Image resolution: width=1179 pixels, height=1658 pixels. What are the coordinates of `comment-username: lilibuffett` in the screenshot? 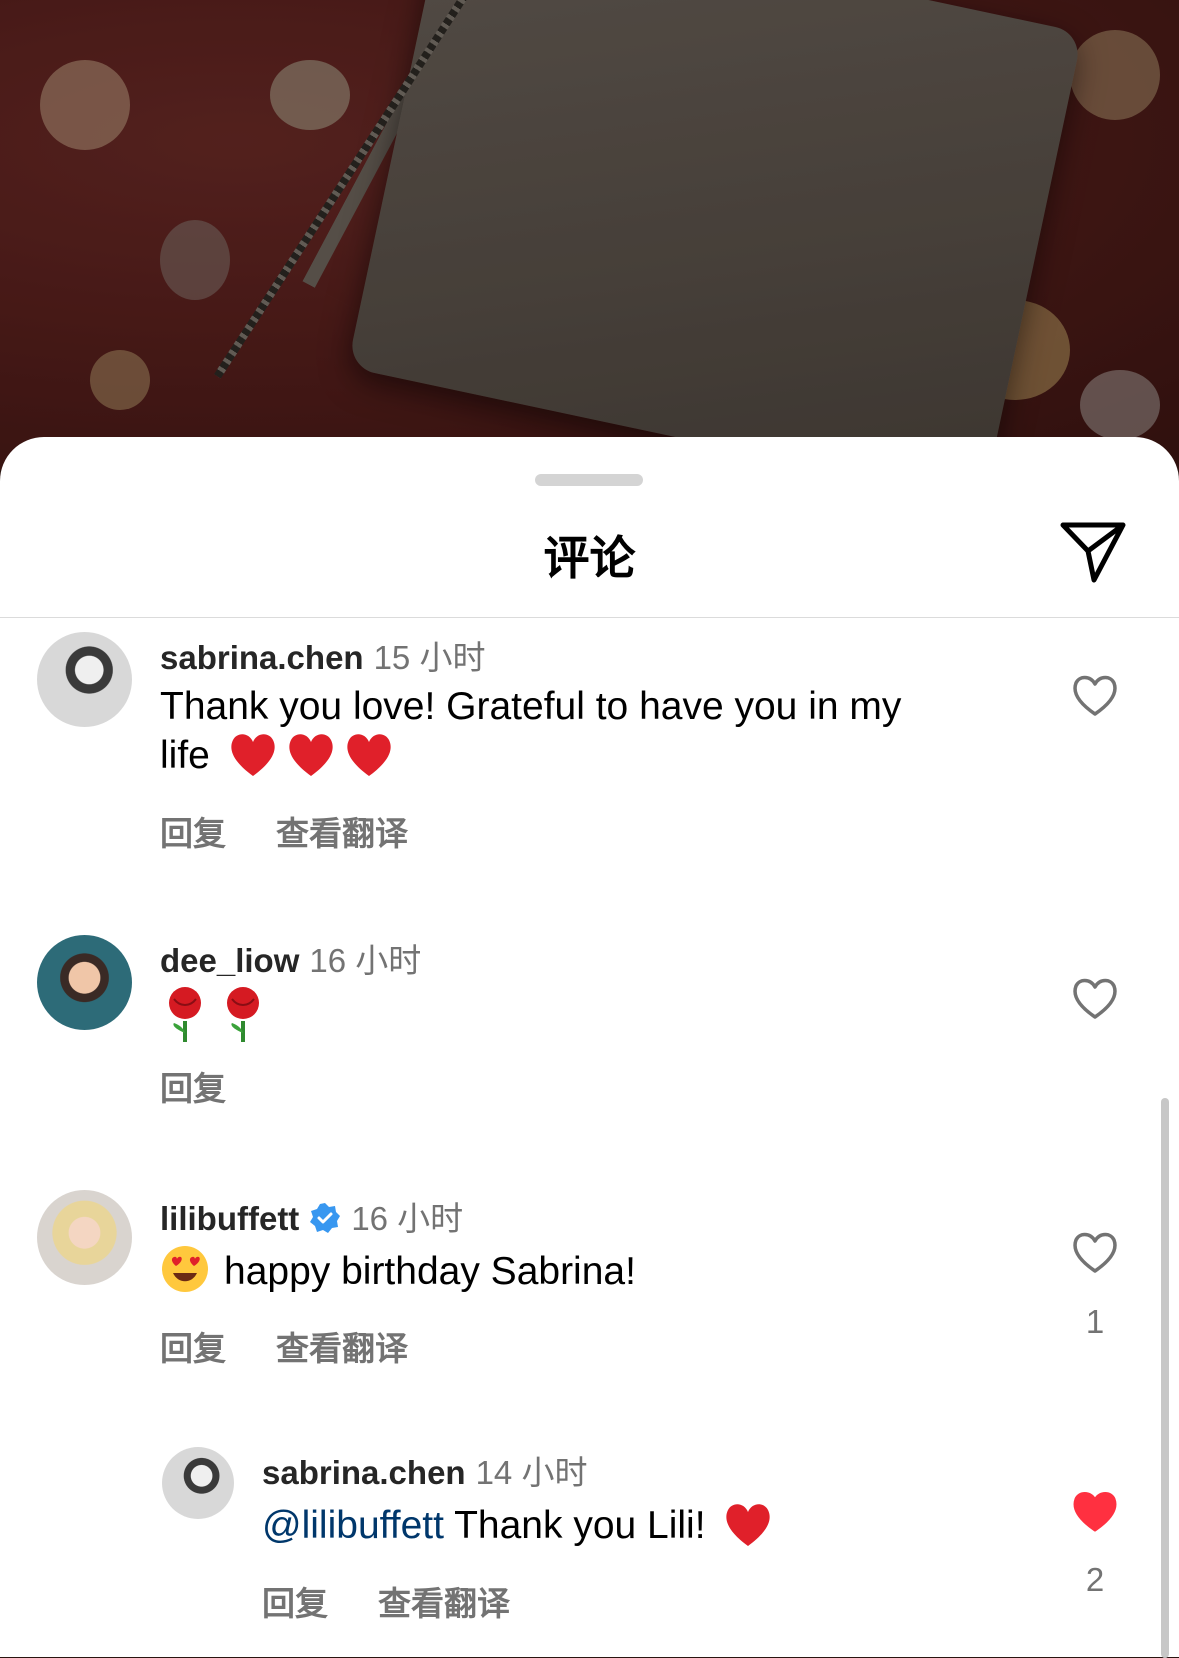 It's located at (229, 1218).